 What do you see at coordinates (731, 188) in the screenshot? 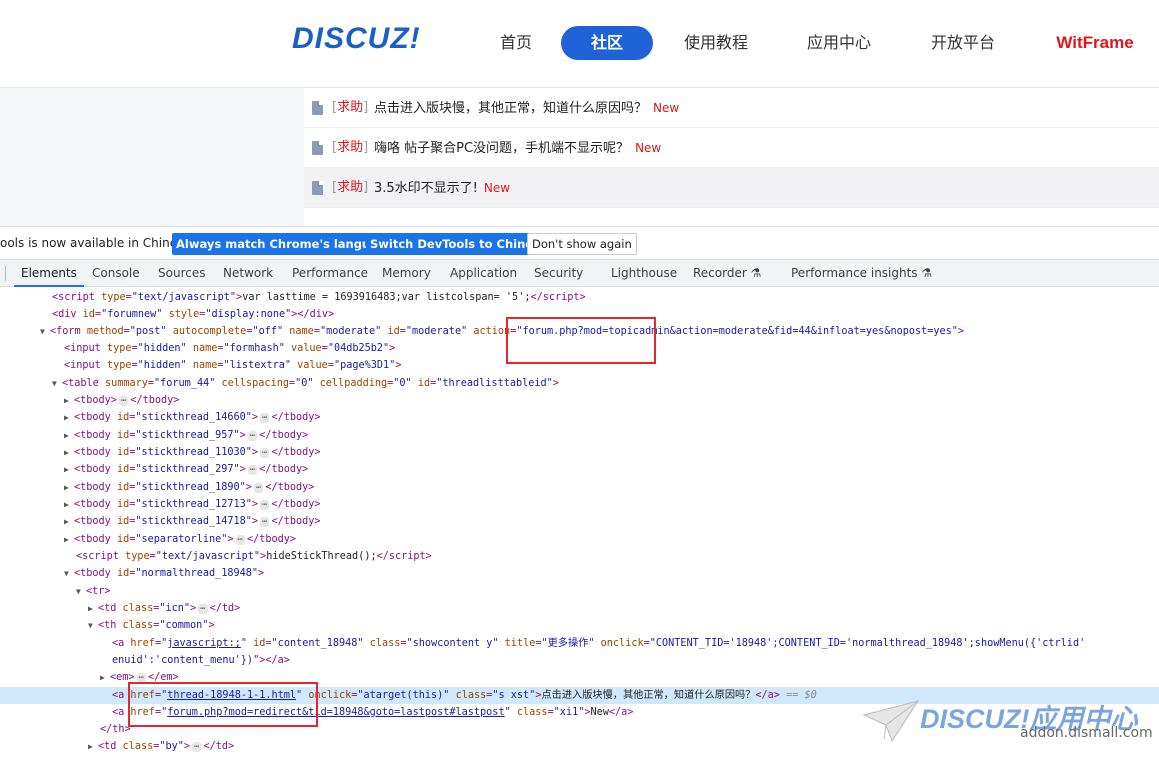
I see `thread-row: [求助] 3.5水印不显示了! New` at bounding box center [731, 188].